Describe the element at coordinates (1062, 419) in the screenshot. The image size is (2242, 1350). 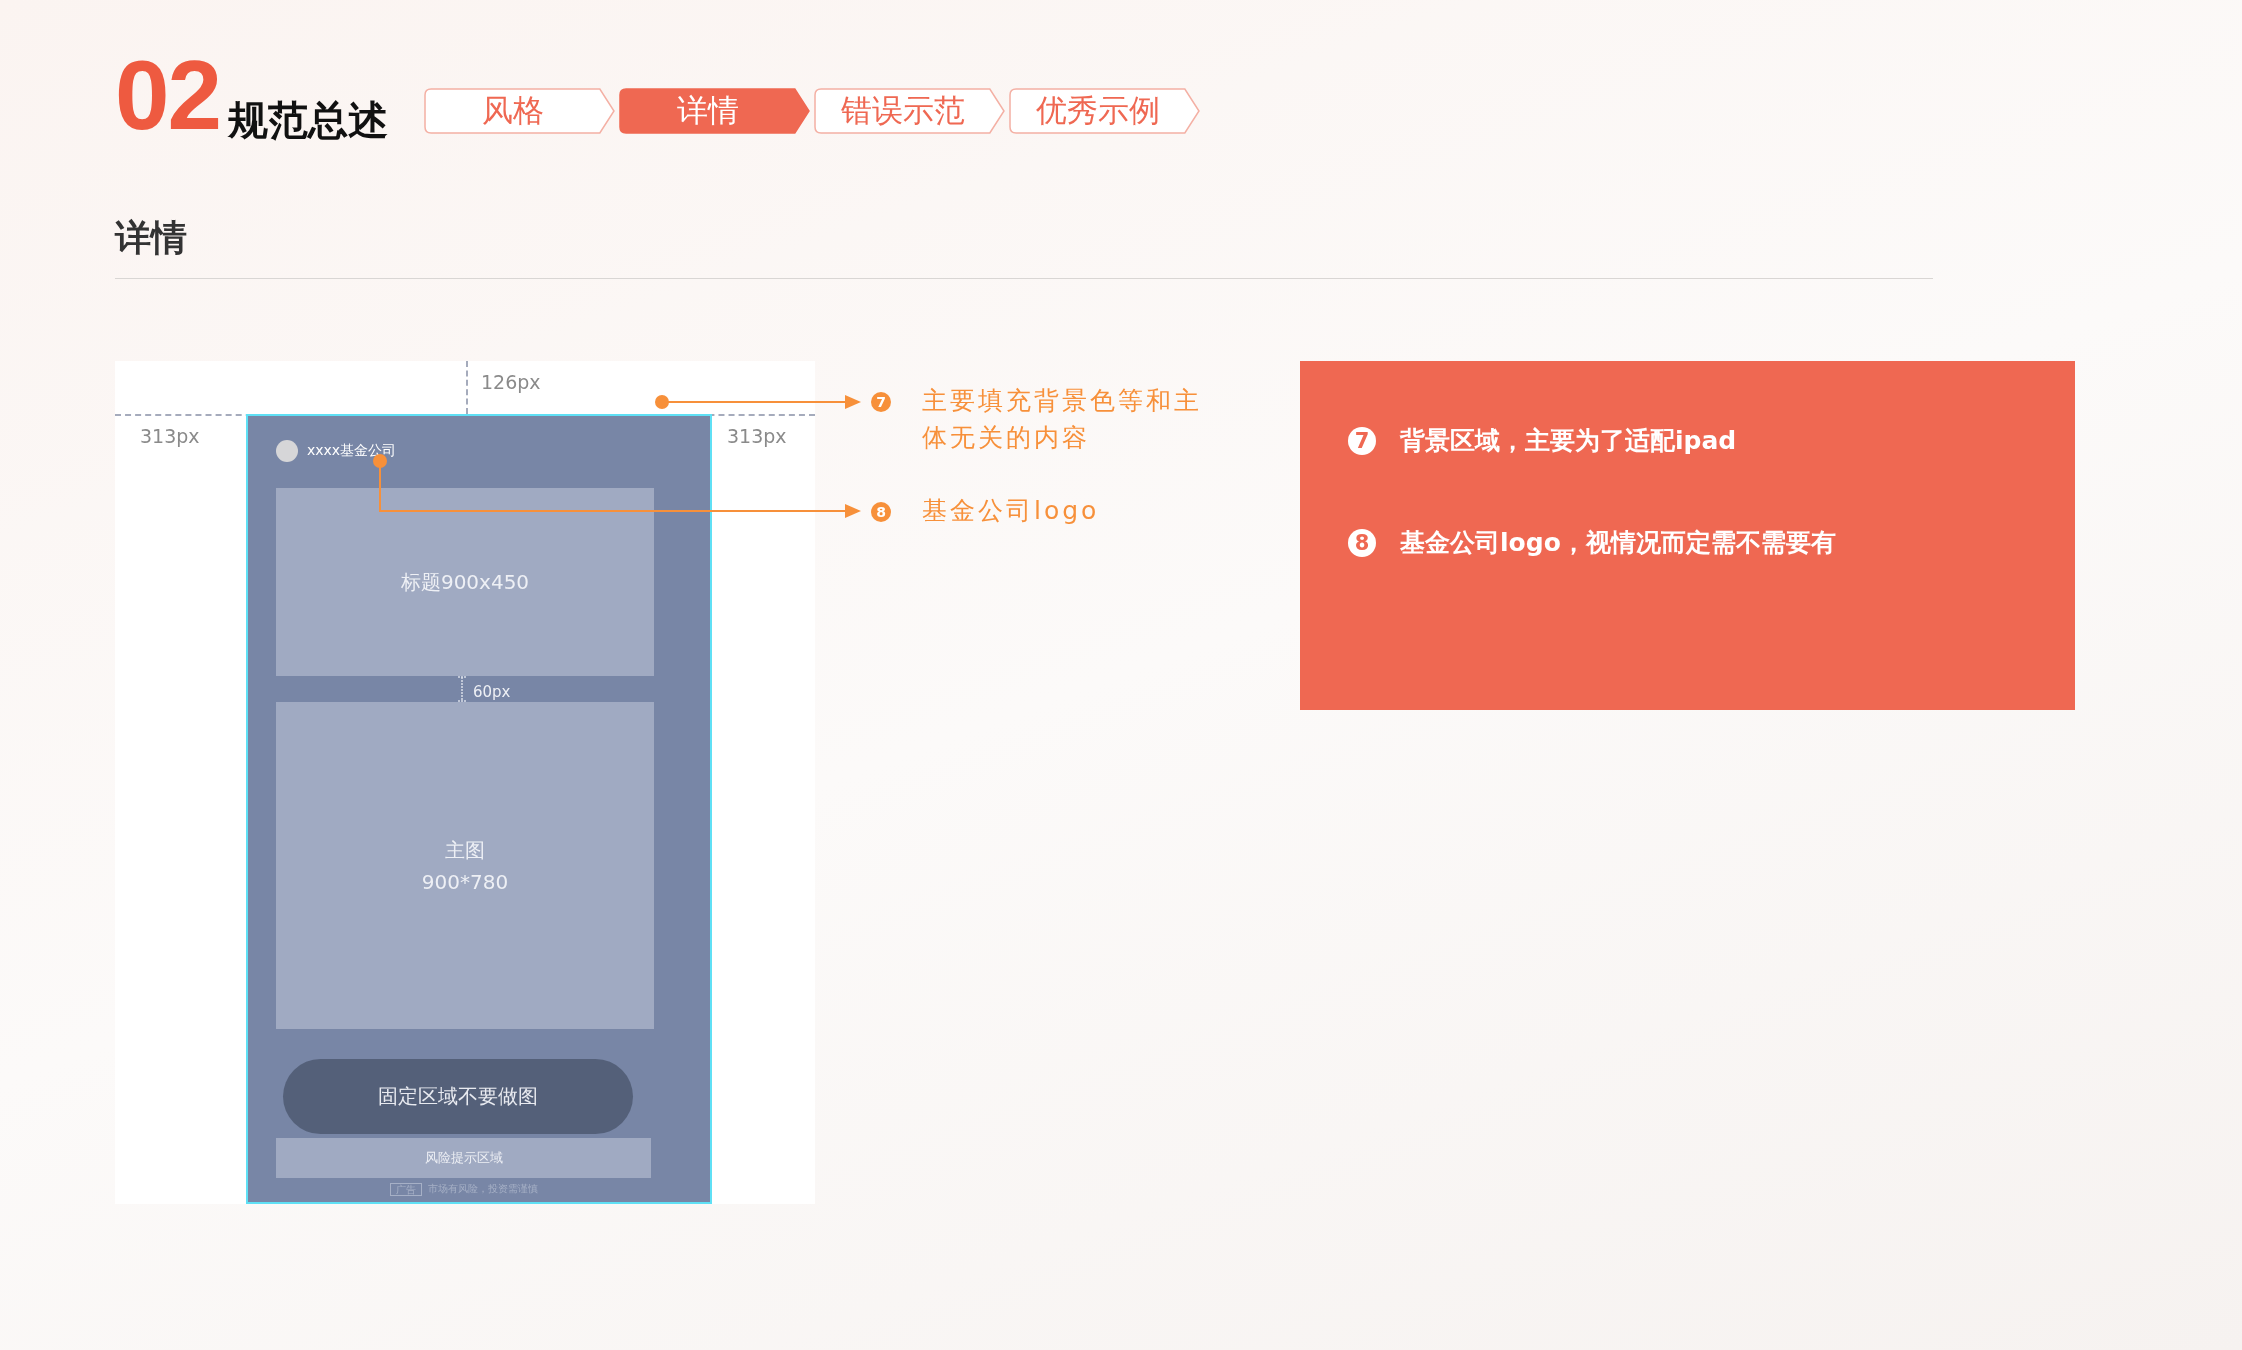
I see `callout-text: 主要填充背景色等和主体无关的内容` at that location.